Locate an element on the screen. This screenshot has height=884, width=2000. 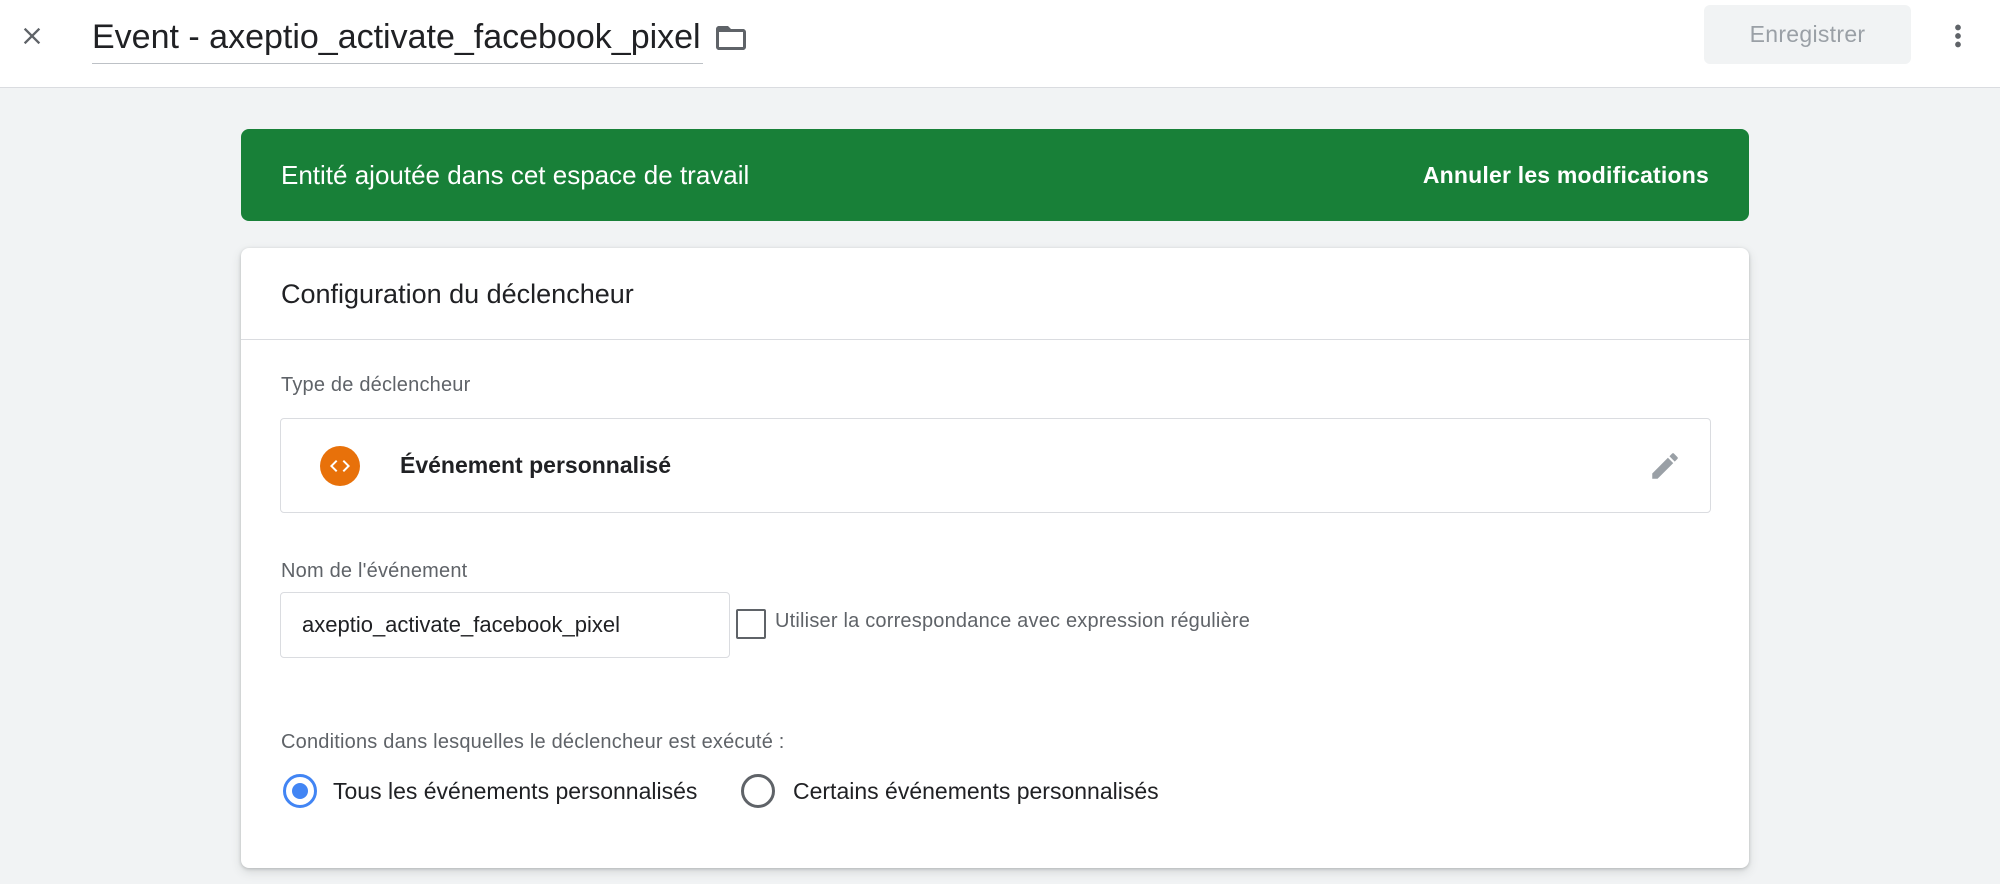
close-button is located at coordinates (32, 36).